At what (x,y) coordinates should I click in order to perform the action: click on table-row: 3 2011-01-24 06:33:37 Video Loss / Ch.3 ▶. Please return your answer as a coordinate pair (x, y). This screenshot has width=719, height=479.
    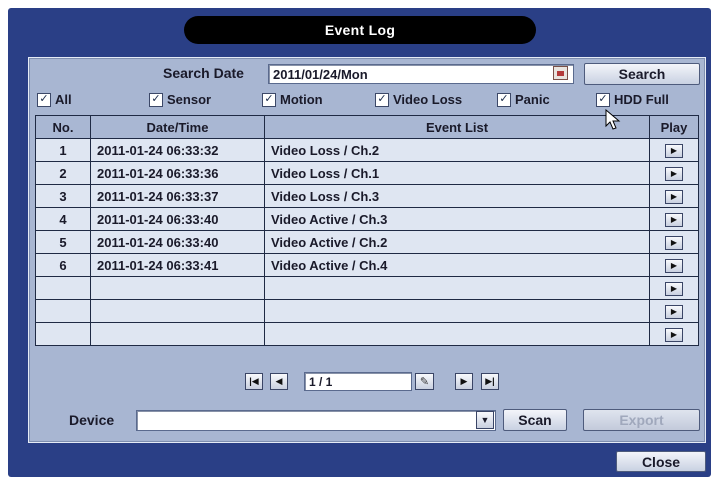
    Looking at the image, I should click on (367, 196).